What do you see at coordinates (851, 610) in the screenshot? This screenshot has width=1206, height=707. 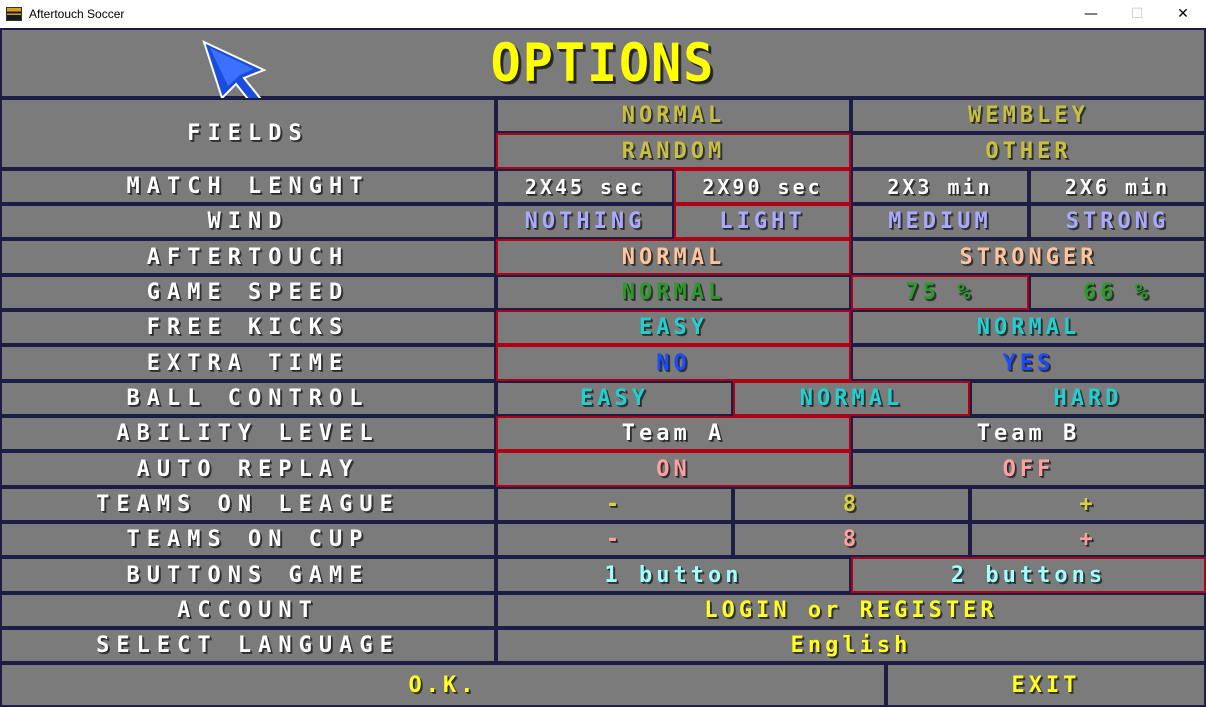 I see `login-register-button: LOGIN or REGISTER` at bounding box center [851, 610].